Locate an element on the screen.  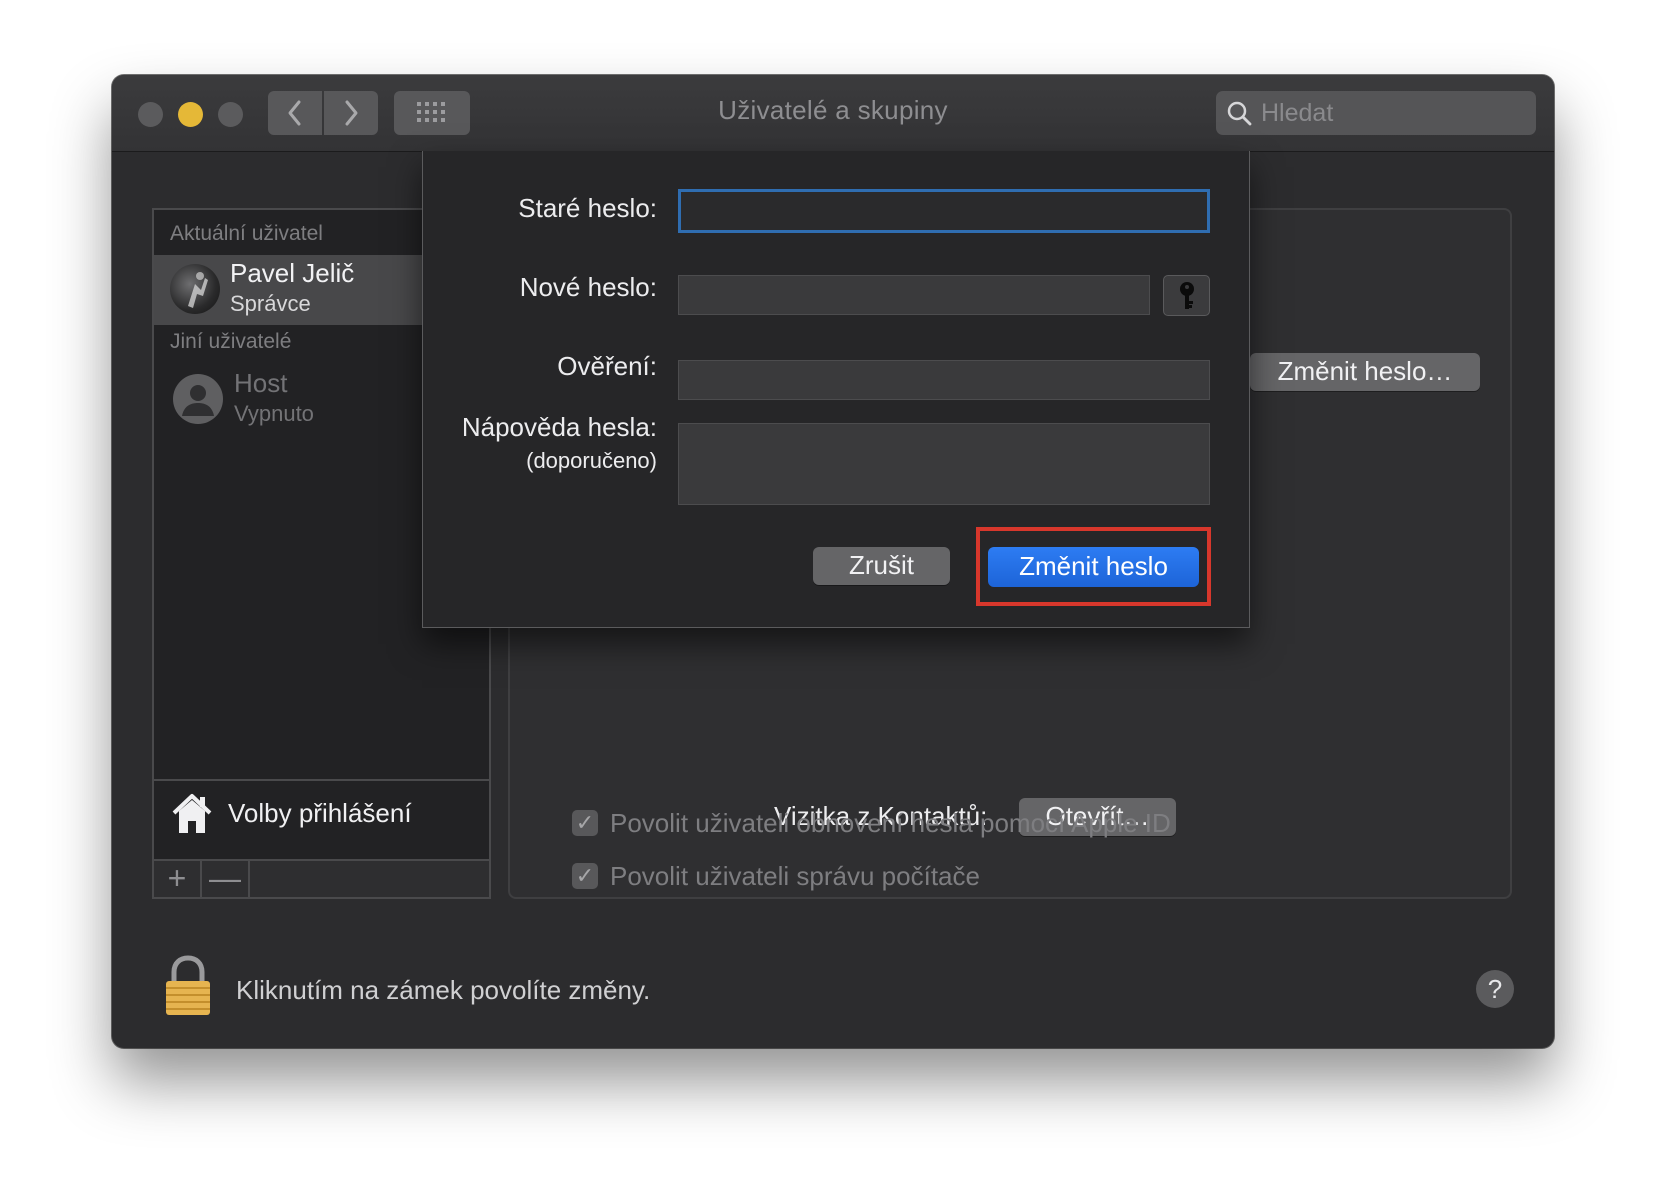
old-password-label: Staré heslo: is located at coordinates (587, 208).